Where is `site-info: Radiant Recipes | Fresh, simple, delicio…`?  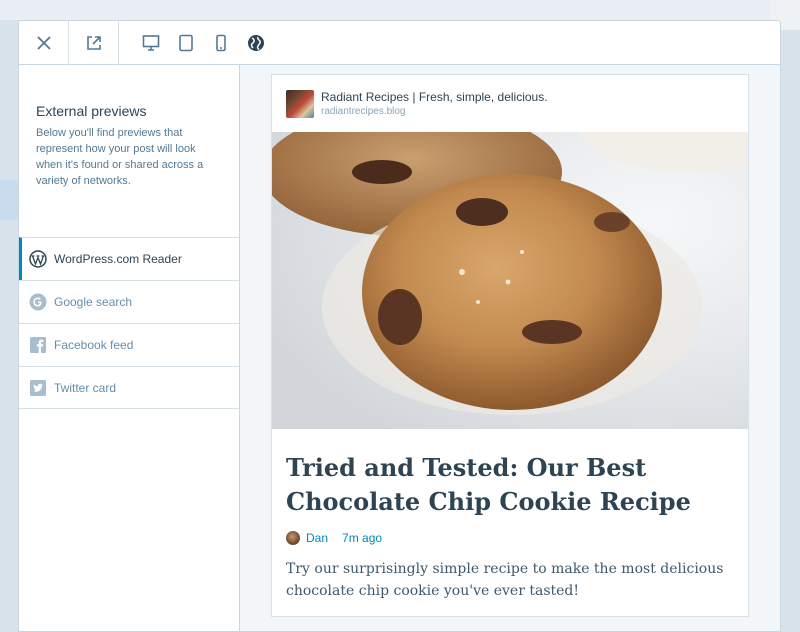
site-info: Radiant Recipes | Fresh, simple, delicio… is located at coordinates (434, 104).